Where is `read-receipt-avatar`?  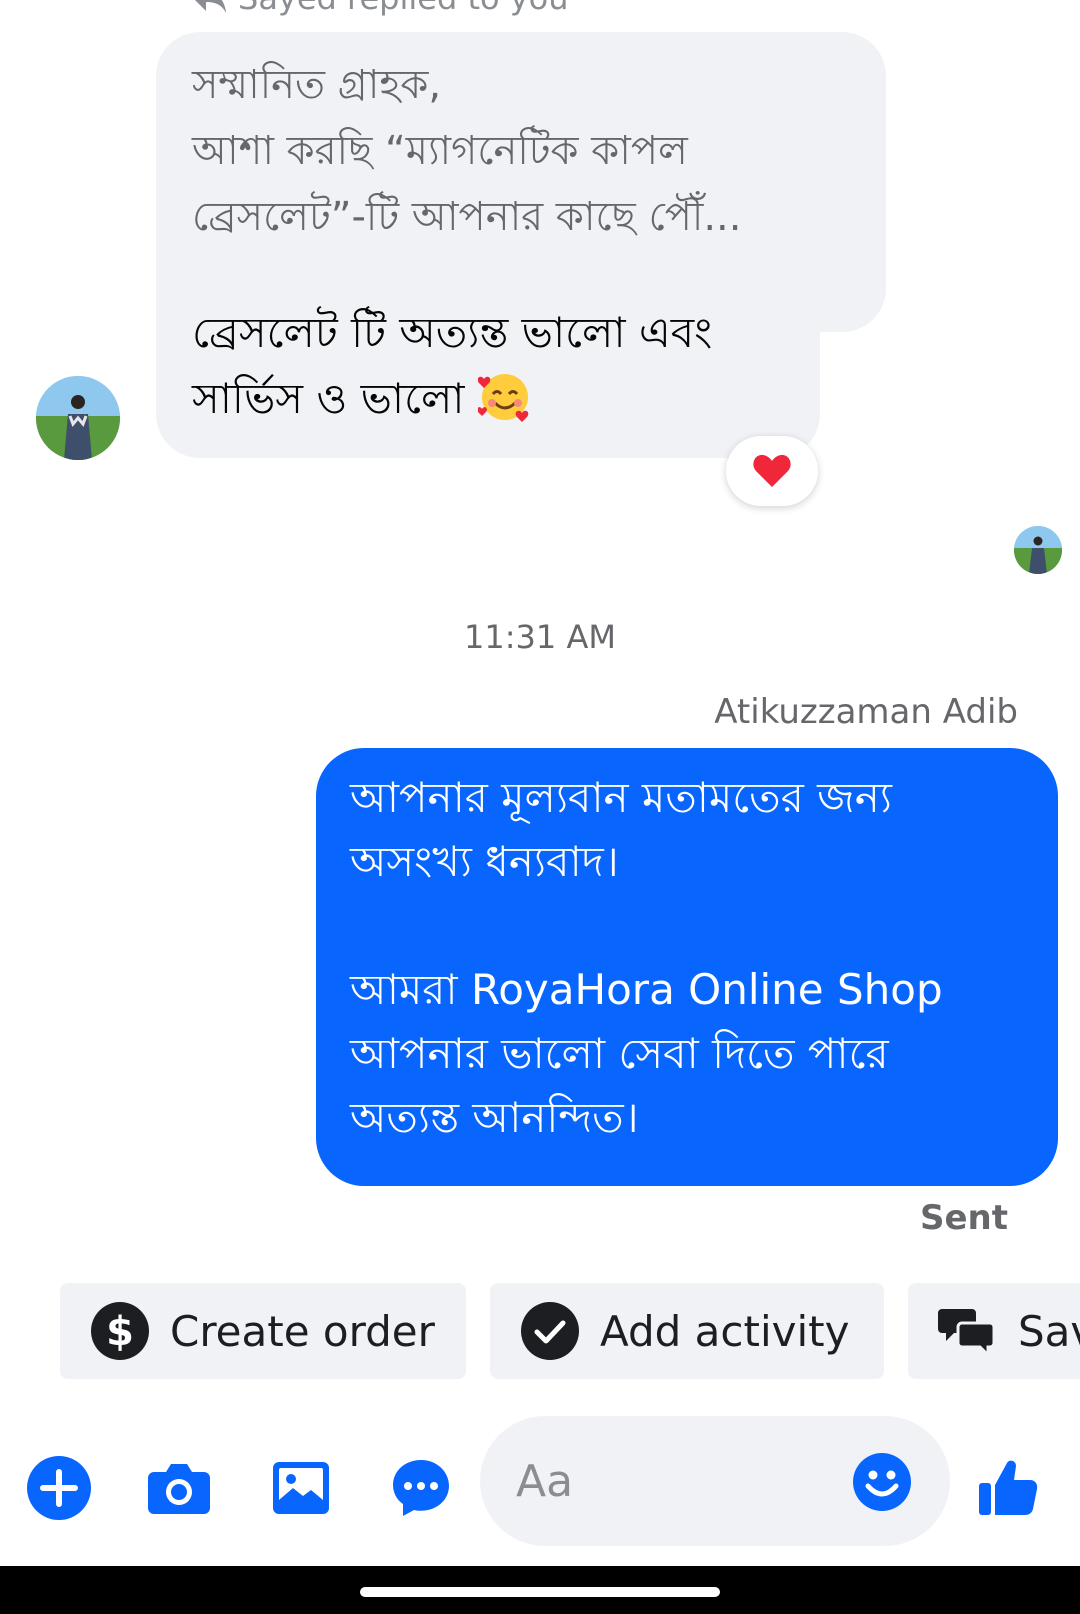 read-receipt-avatar is located at coordinates (1038, 550).